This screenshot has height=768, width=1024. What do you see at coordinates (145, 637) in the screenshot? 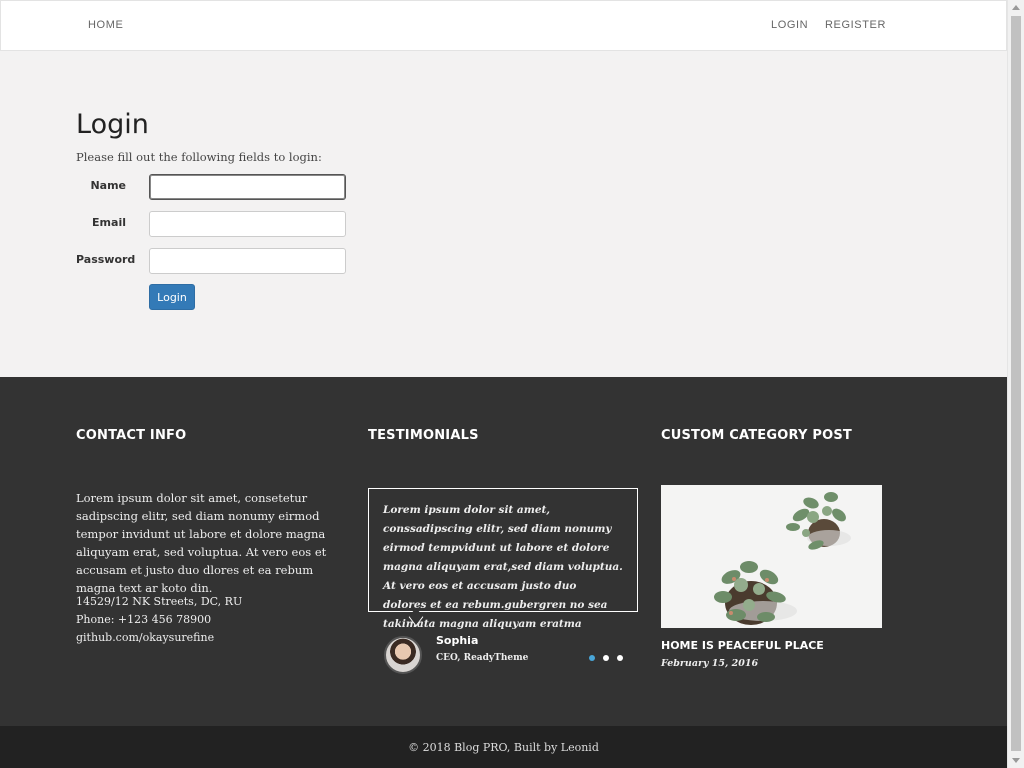
I see `contact-github-link: github.com/okaysurefine` at bounding box center [145, 637].